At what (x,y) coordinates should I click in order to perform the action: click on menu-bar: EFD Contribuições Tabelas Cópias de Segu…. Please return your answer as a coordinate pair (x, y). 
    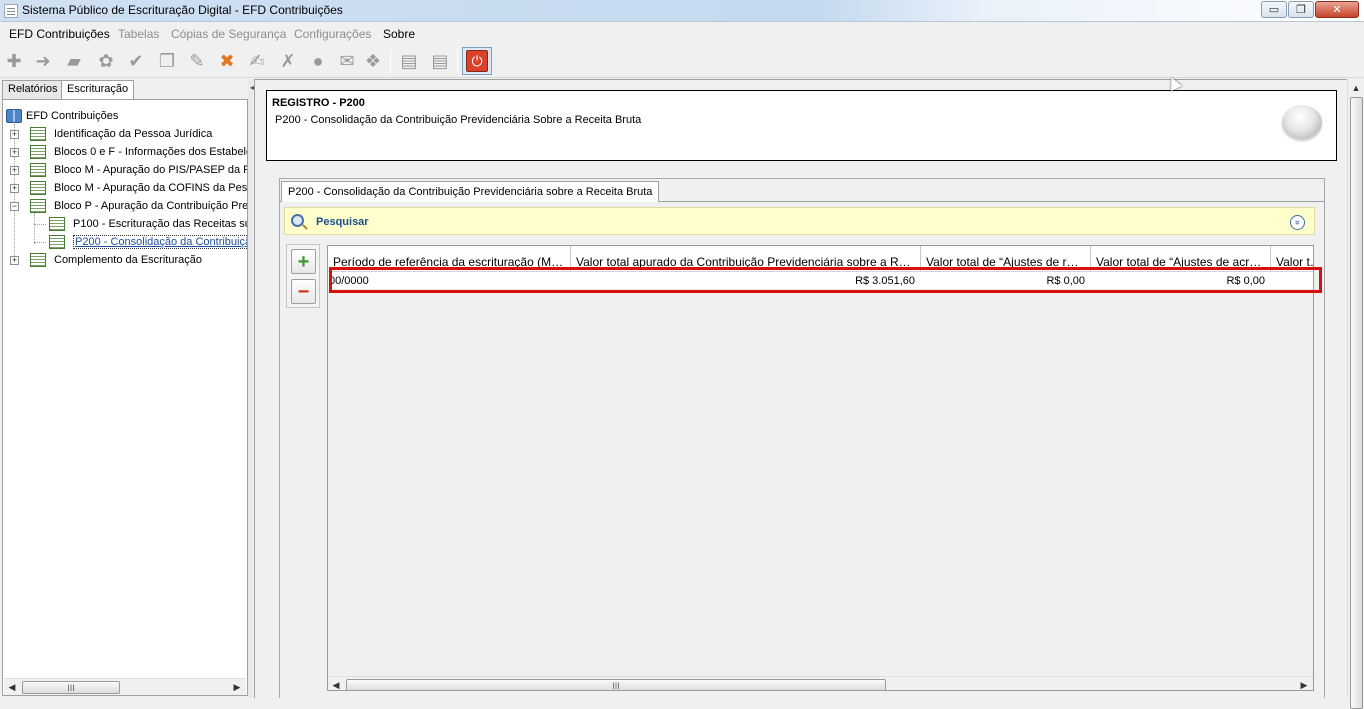
    Looking at the image, I should click on (682, 33).